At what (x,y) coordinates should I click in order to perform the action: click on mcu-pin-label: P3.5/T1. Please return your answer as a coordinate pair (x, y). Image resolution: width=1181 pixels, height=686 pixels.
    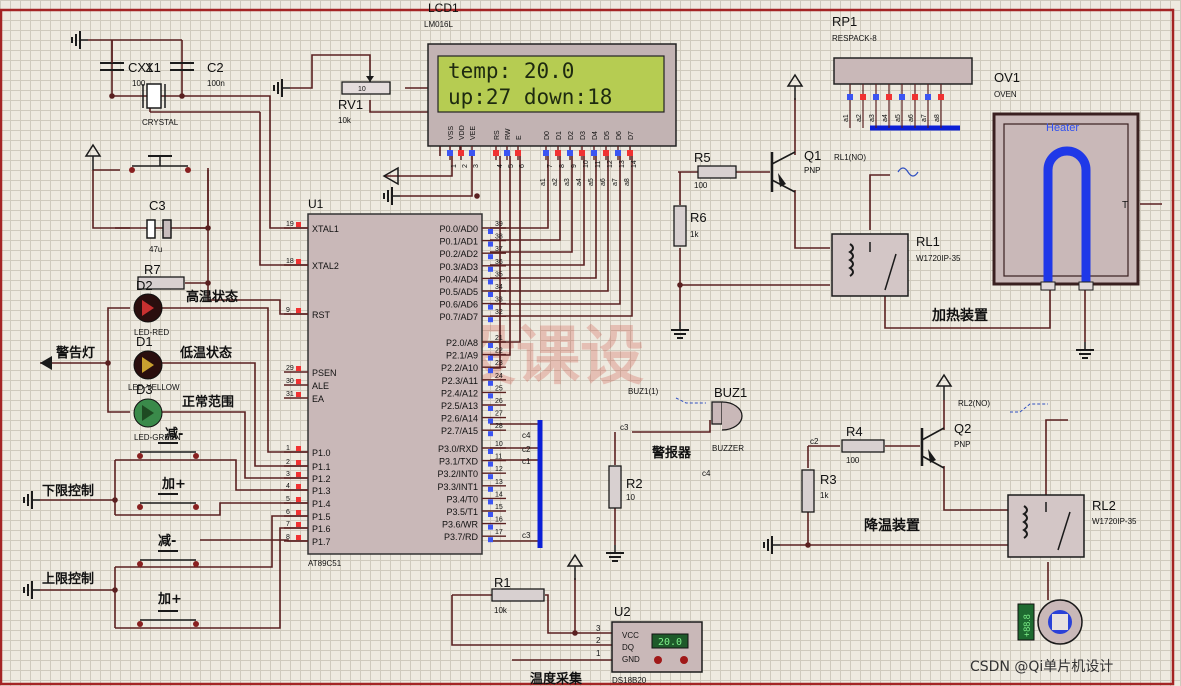
    Looking at the image, I should click on (462, 512).